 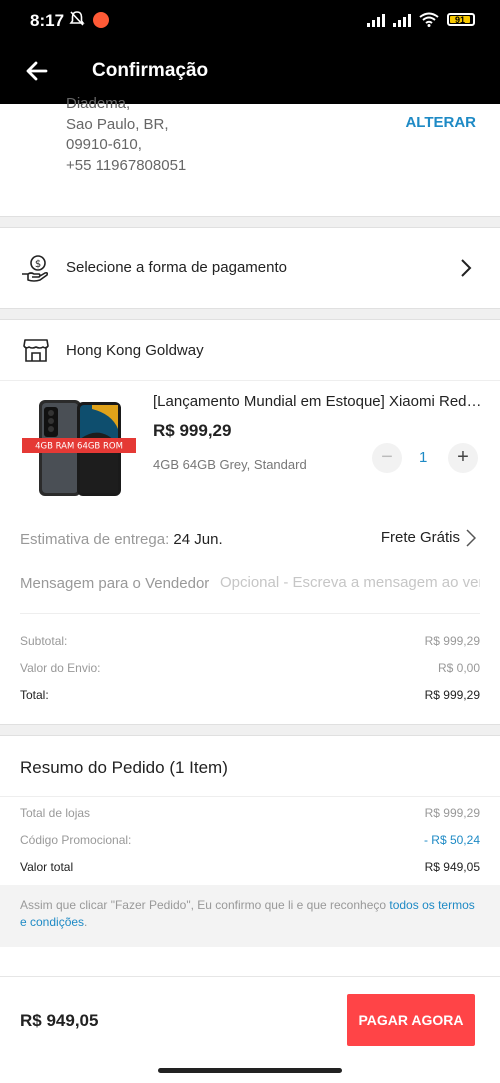 What do you see at coordinates (250, 766) in the screenshot?
I see `order-resume-header: Resumo do Pedido (1 Item)` at bounding box center [250, 766].